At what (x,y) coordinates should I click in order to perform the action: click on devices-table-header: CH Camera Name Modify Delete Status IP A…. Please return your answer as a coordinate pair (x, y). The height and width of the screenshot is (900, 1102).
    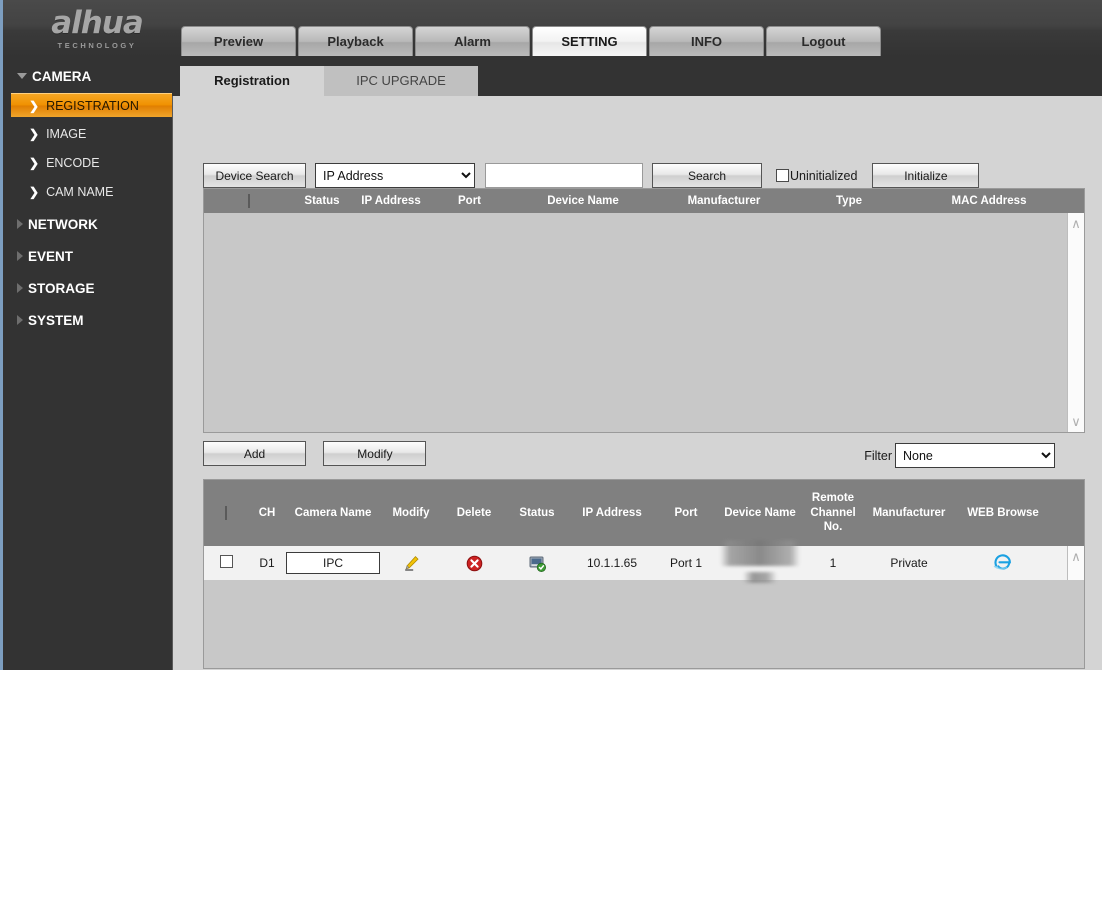
    Looking at the image, I should click on (644, 513).